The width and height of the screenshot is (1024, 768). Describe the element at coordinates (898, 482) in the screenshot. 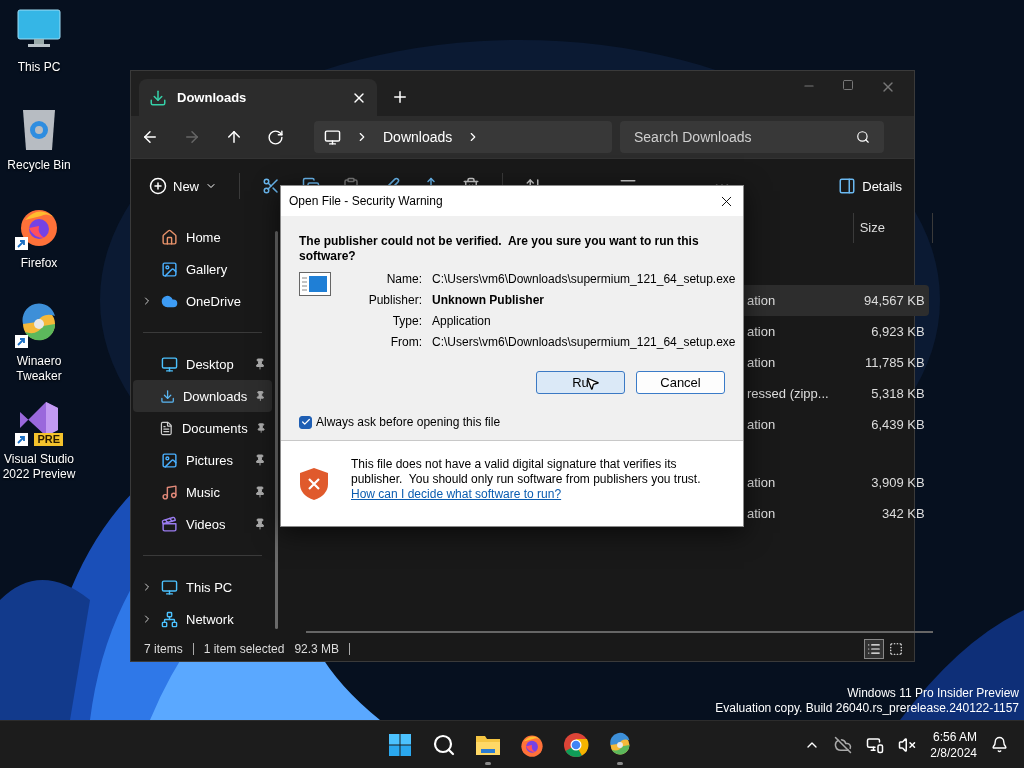

I see `size-cell-text: 3,909 KB` at that location.